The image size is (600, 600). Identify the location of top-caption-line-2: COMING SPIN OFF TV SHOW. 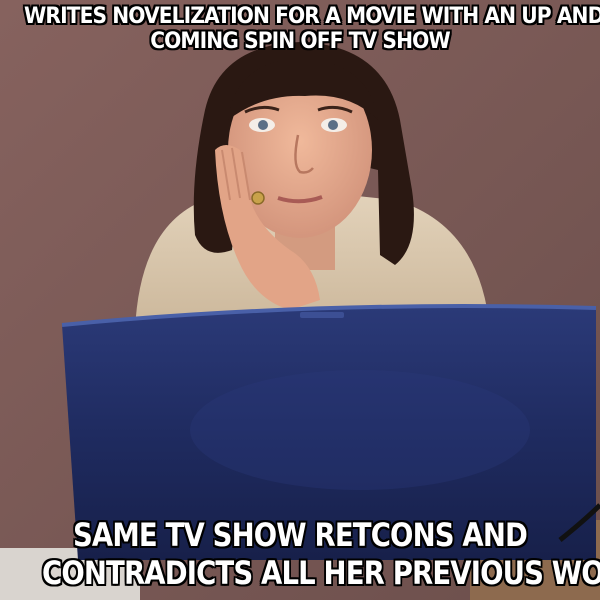
(300, 41).